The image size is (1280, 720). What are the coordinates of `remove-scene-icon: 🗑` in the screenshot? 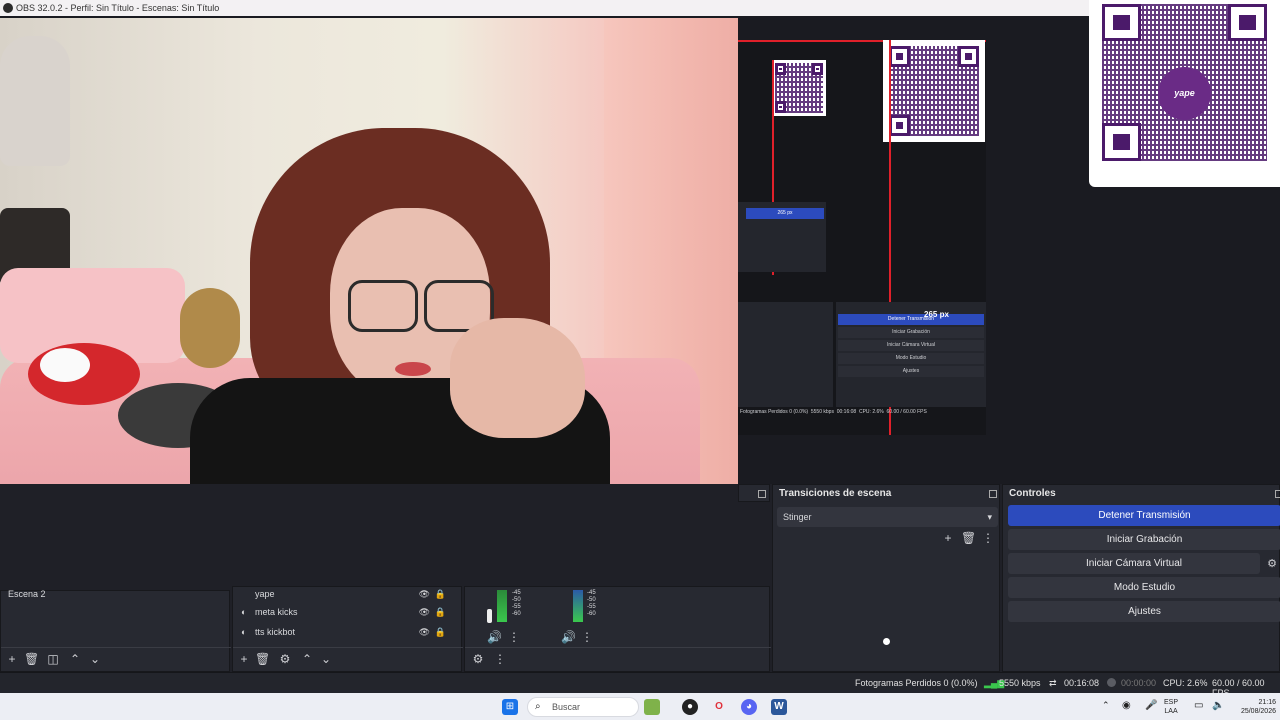 It's located at (31, 659).